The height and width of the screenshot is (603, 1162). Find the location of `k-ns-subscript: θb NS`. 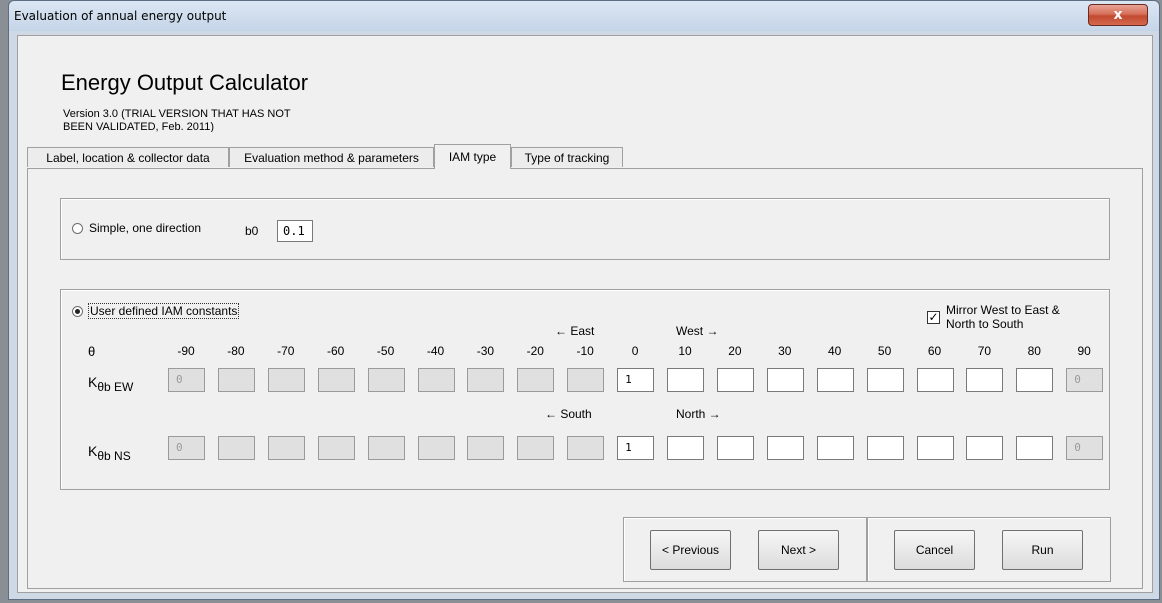

k-ns-subscript: θb NS is located at coordinates (114, 456).